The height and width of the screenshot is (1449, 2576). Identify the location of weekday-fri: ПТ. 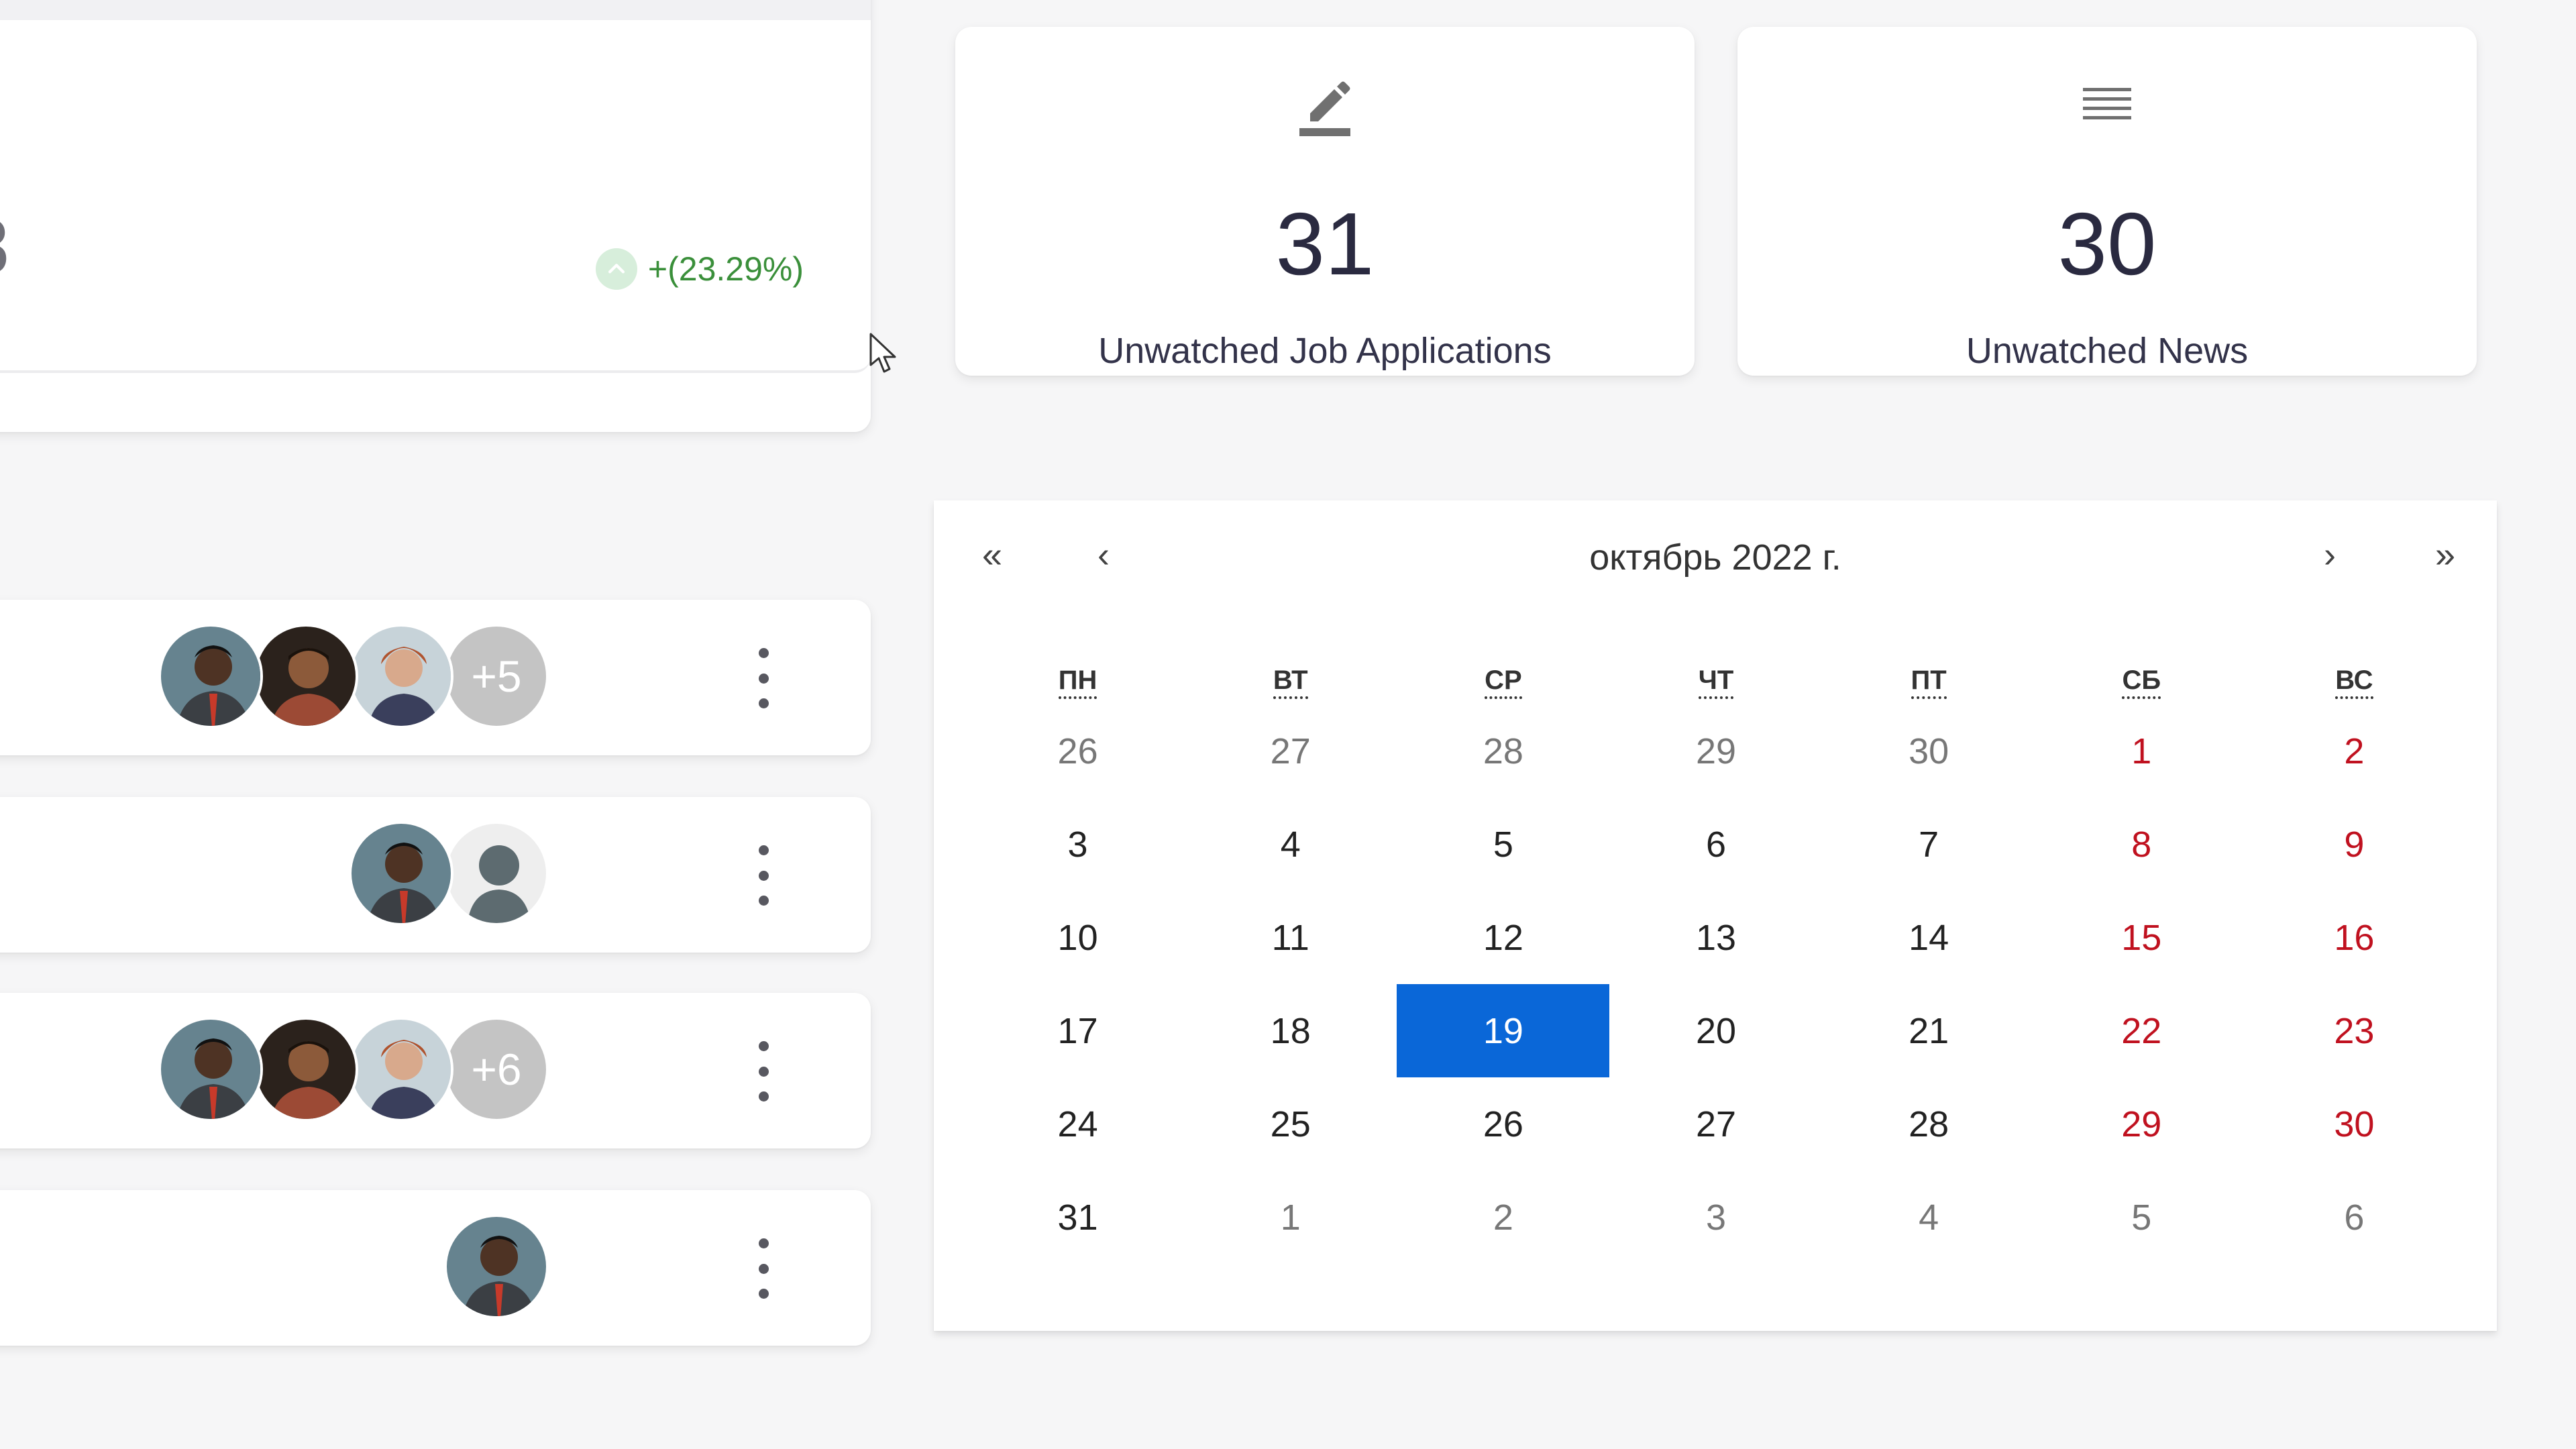
(1929, 682).